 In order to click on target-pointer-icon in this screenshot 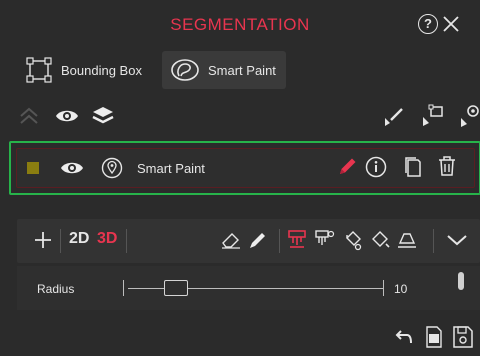, I will do `click(469, 116)`.